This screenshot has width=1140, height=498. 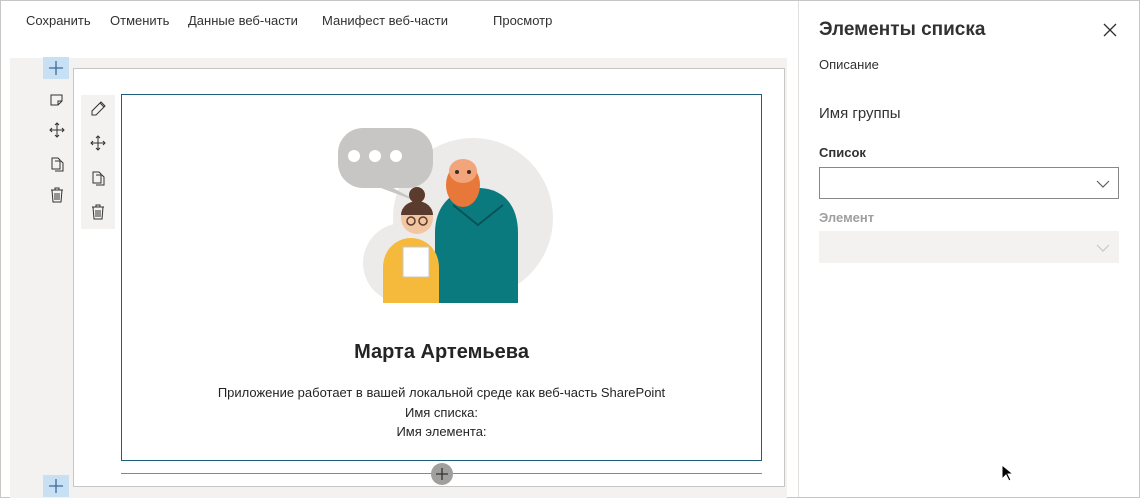 I want to click on edit-webpart-button, so click(x=98, y=109).